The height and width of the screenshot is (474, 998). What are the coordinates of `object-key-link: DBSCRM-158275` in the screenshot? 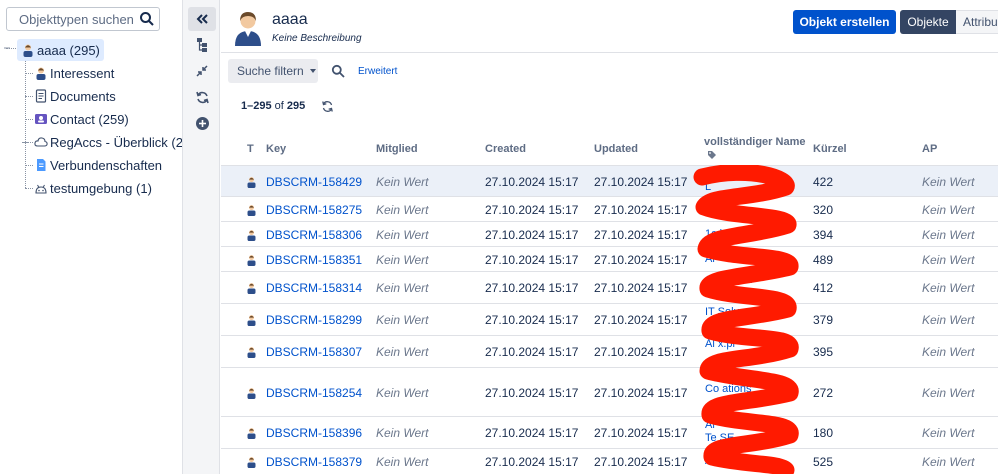 It's located at (314, 210).